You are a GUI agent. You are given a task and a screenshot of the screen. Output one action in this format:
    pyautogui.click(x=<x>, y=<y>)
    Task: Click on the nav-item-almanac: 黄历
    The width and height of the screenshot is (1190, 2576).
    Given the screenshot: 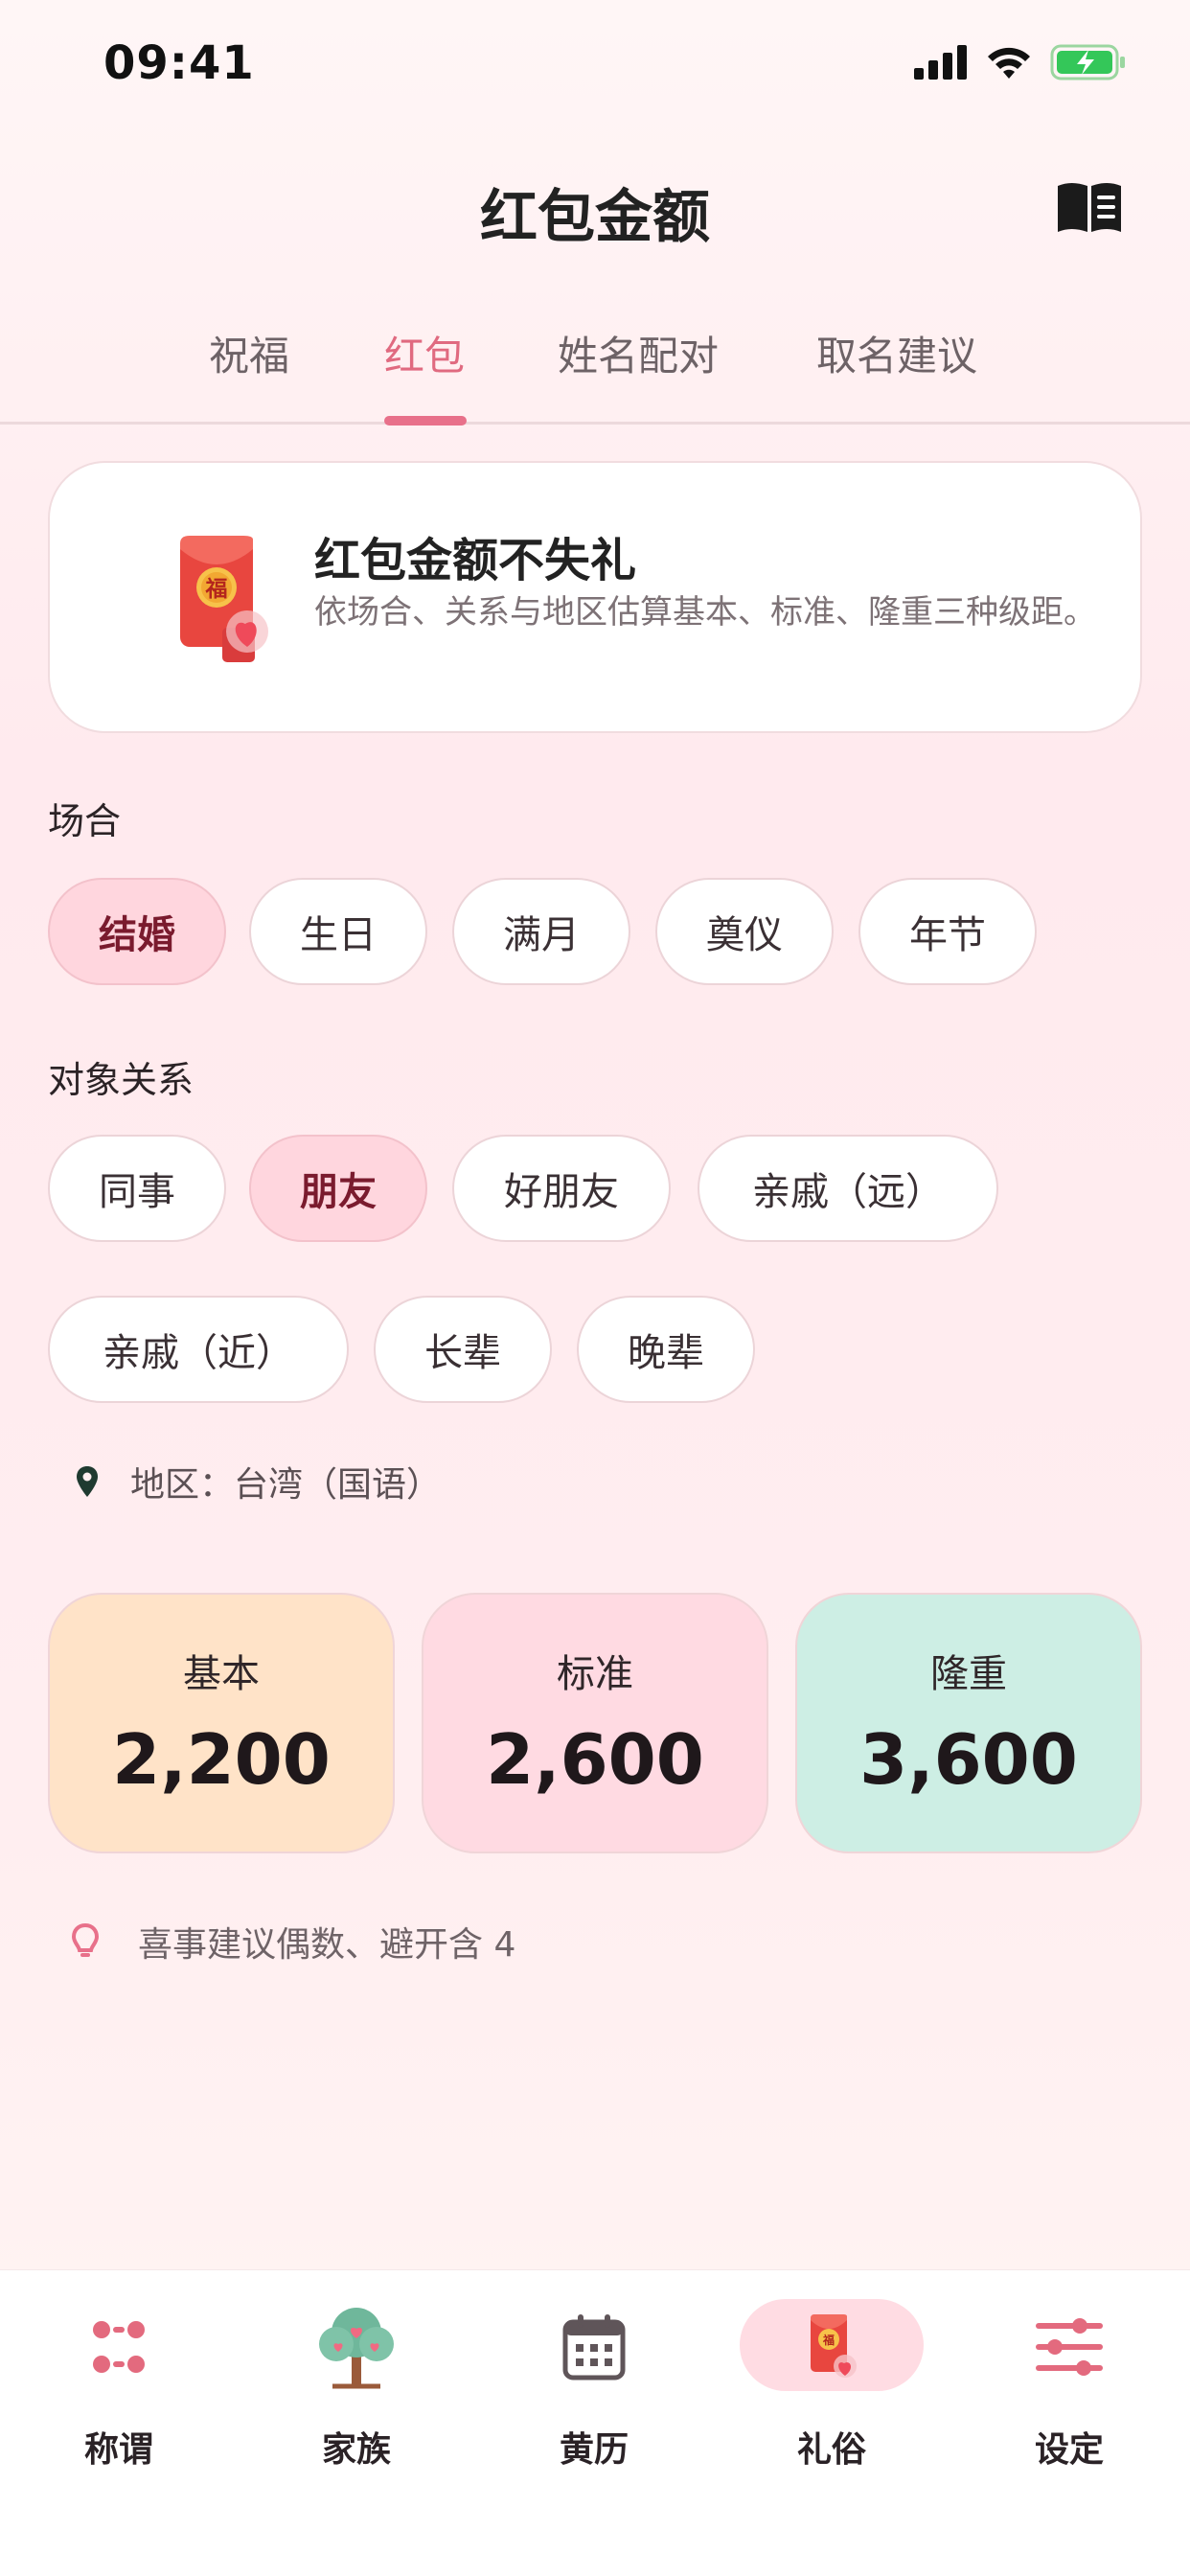 What is the action you would take?
    pyautogui.click(x=594, y=2380)
    